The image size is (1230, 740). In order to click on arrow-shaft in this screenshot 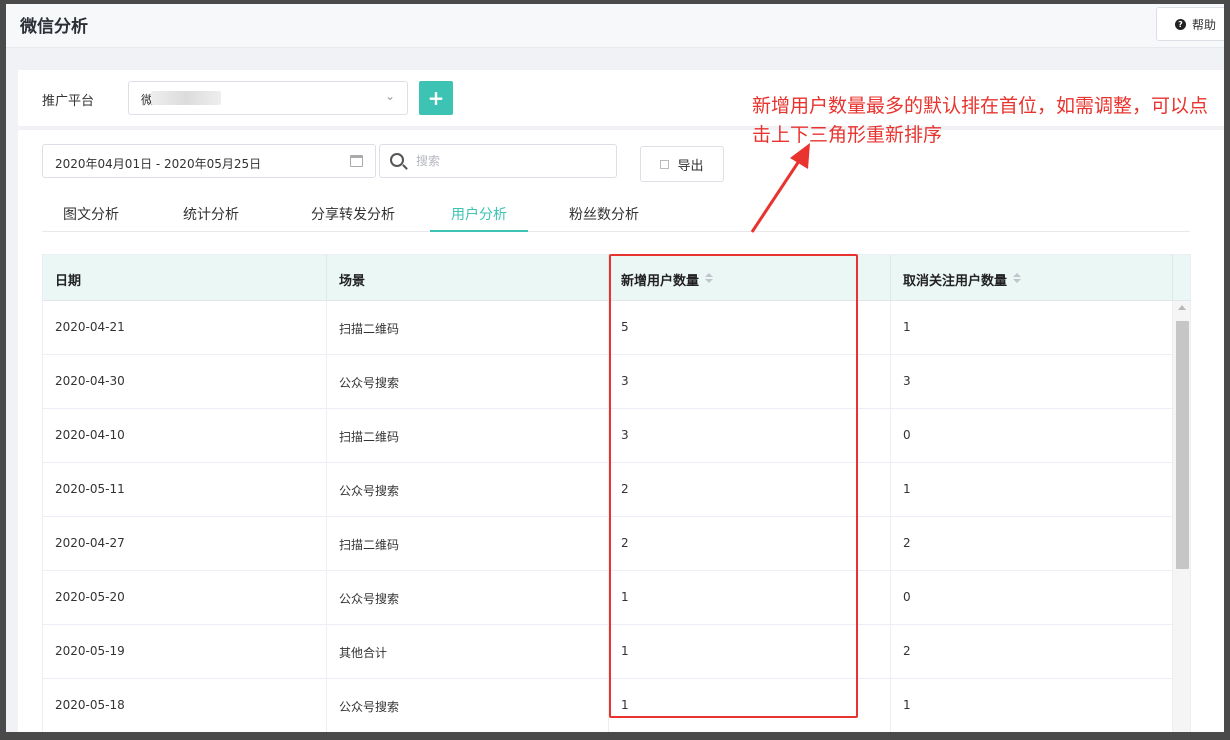, I will do `click(777, 193)`.